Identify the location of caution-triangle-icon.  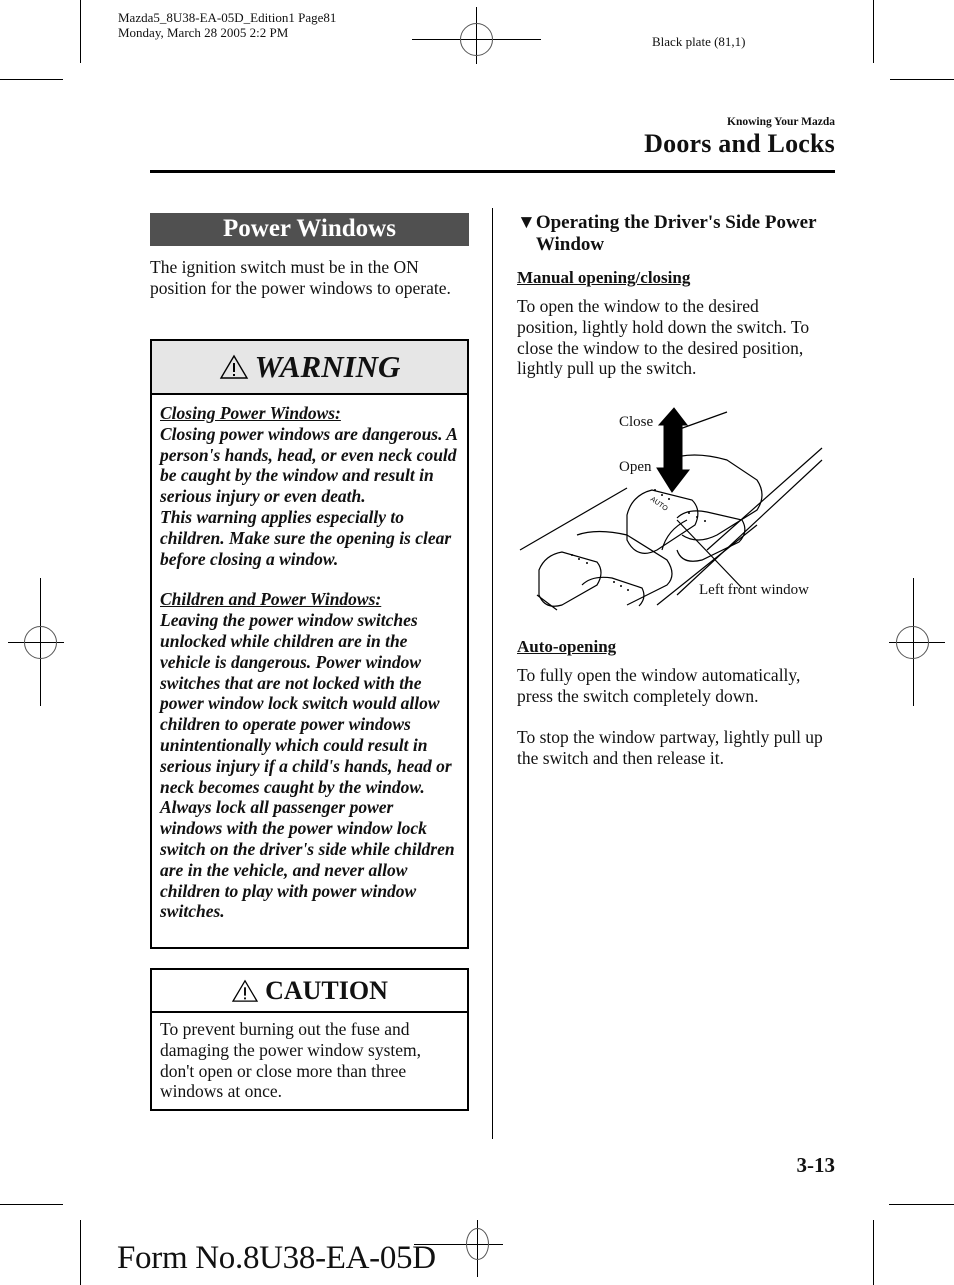
(245, 990).